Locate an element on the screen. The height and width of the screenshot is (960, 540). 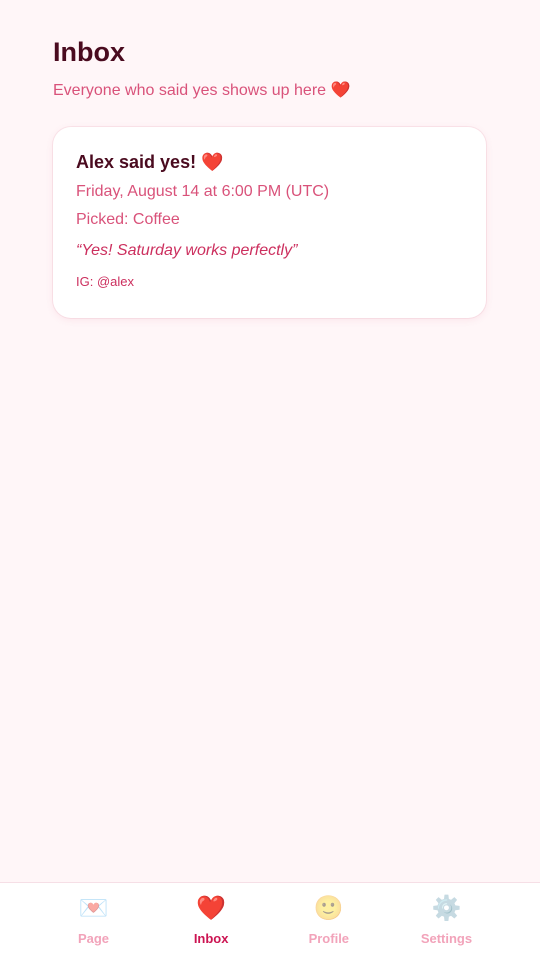
nav-label-inbox: Inbox is located at coordinates (211, 938).